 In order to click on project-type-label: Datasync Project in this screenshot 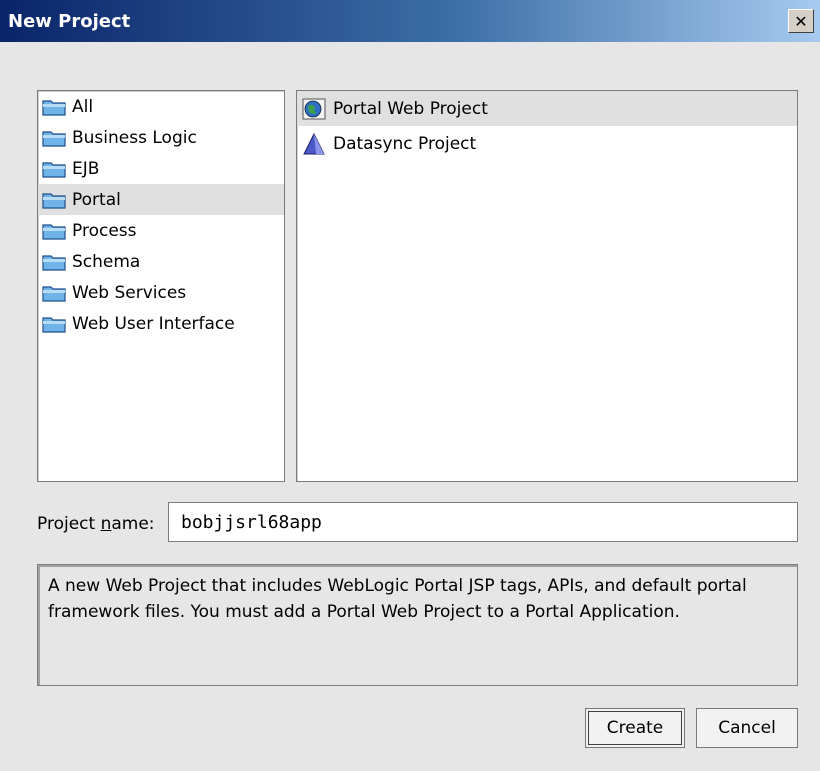, I will do `click(405, 143)`.